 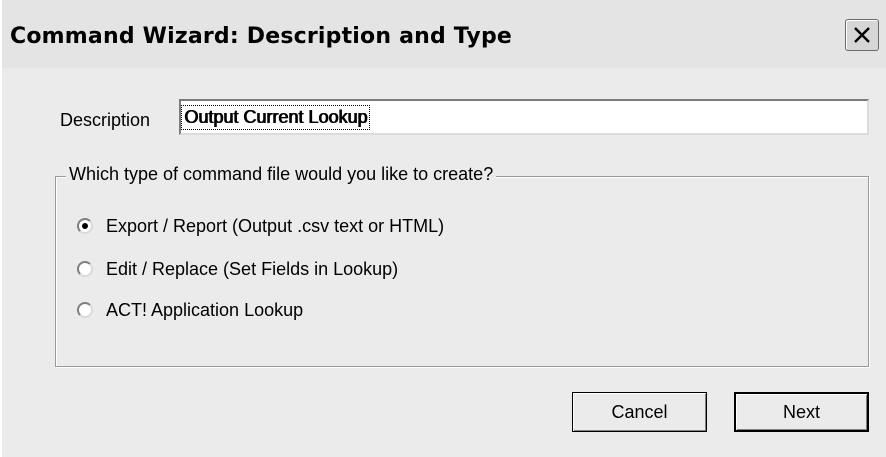 I want to click on description-input, so click(x=524, y=117).